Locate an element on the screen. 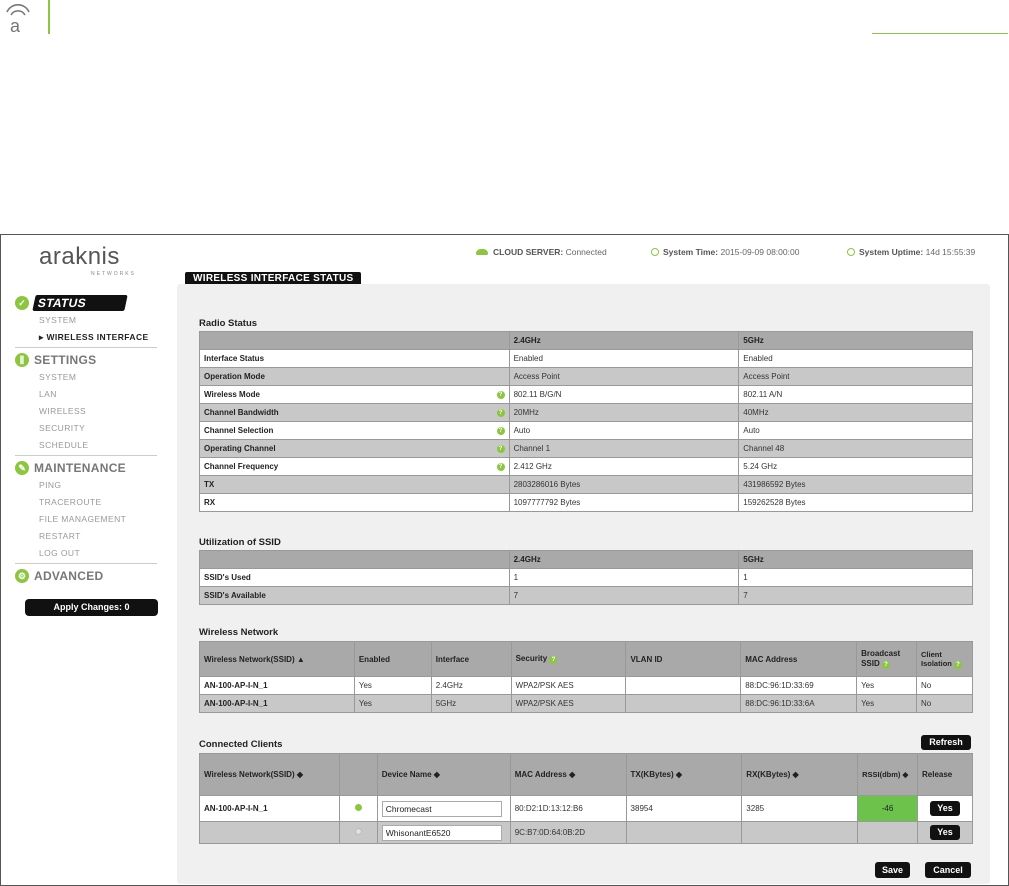 The height and width of the screenshot is (886, 1009). nav-settings: ⫼ SETTINGS is located at coordinates (87, 359).